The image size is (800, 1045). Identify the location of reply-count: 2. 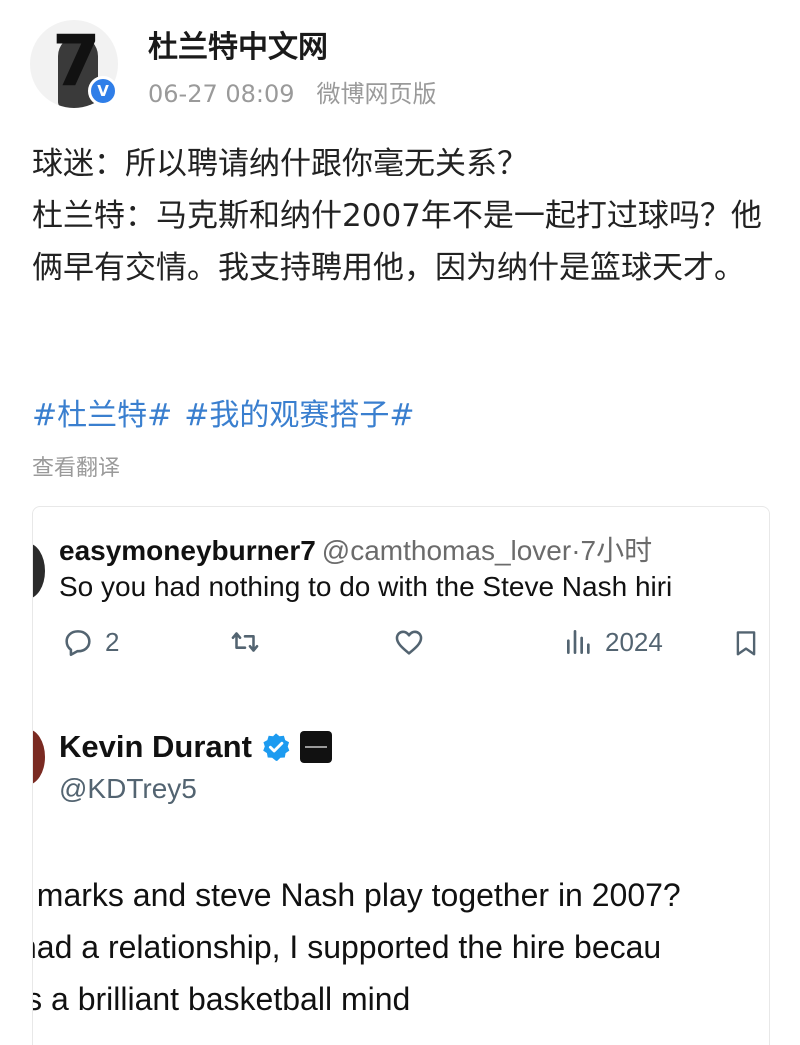
(112, 641).